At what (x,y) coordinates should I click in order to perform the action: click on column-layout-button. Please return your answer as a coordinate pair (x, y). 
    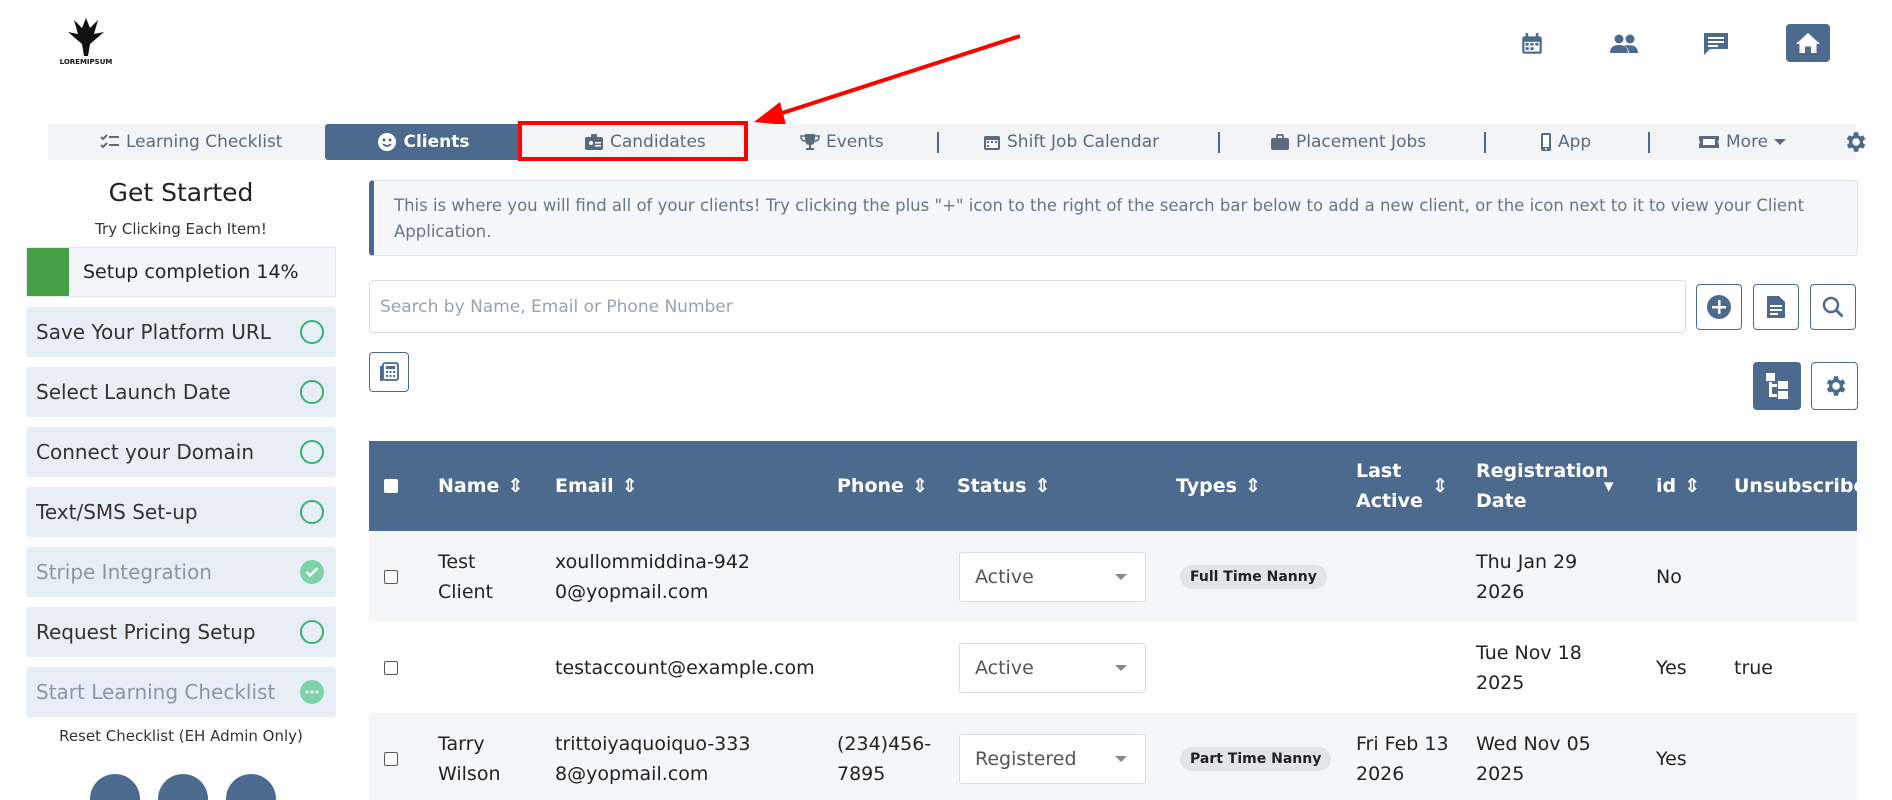
    Looking at the image, I should click on (1777, 386).